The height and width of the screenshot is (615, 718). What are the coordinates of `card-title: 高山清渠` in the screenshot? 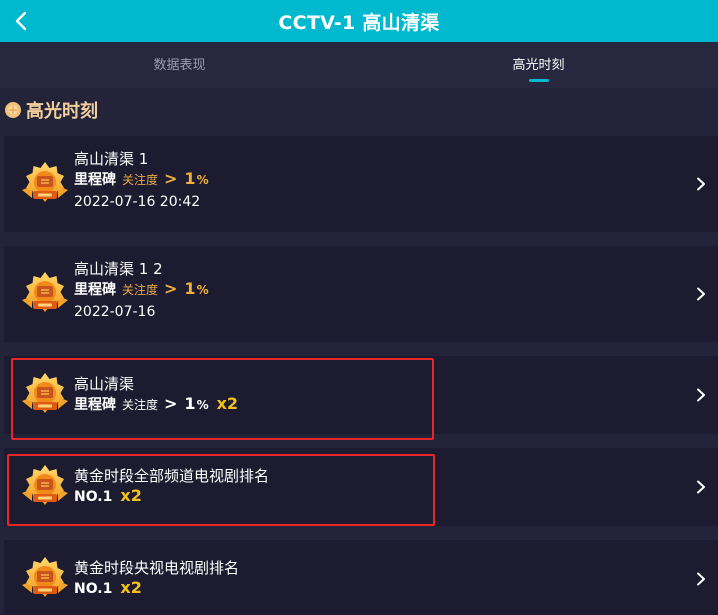 It's located at (104, 384).